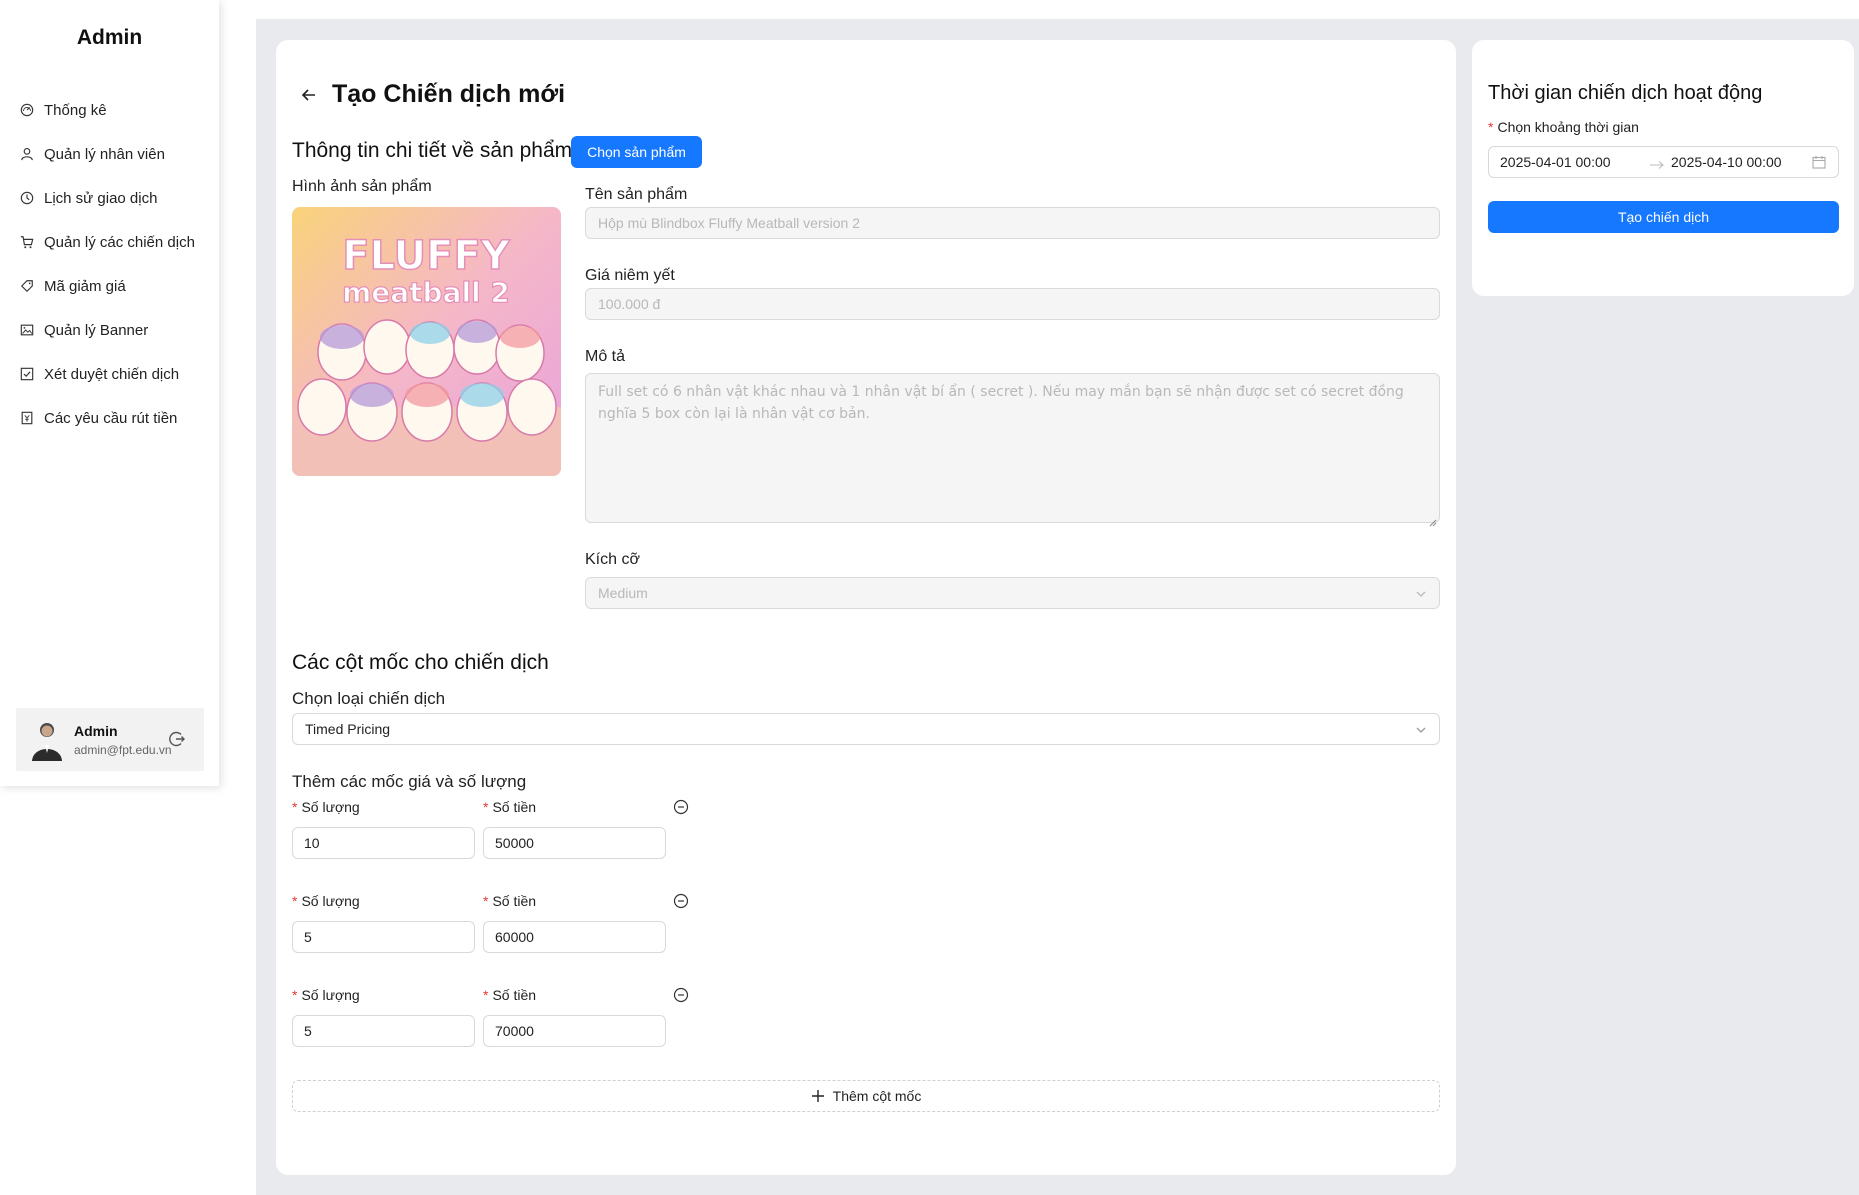 This screenshot has height=1195, width=1859. I want to click on sidebar-item-label: Xét duyệt chiến dịch, so click(112, 374).